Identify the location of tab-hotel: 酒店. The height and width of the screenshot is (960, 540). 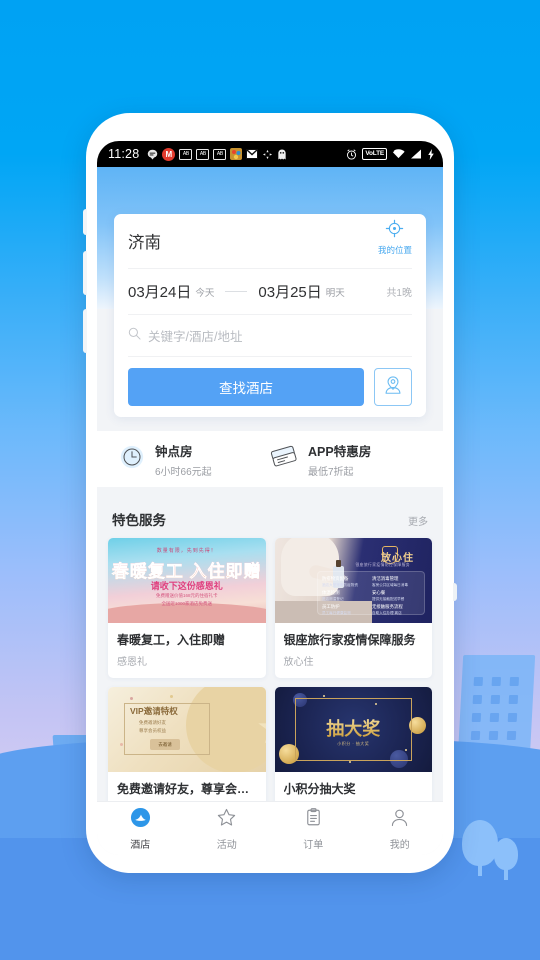
(140, 829).